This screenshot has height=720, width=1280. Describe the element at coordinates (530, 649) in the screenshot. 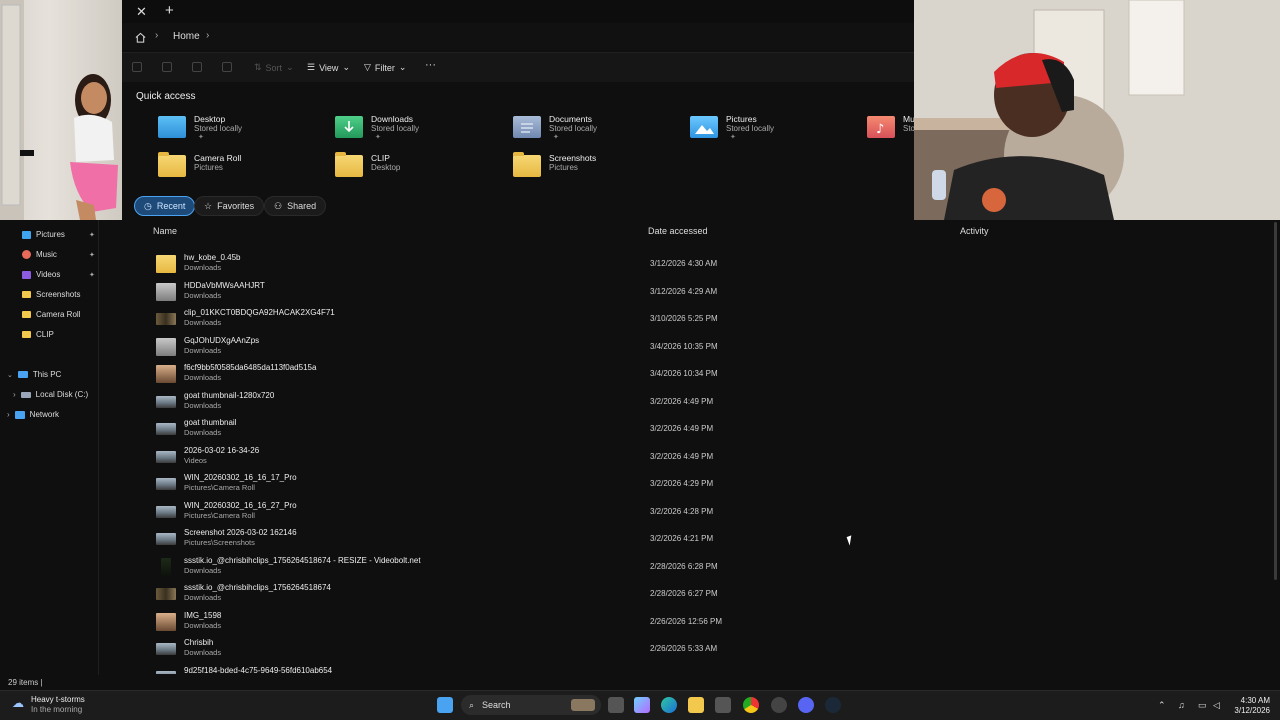

I see `table-row: Chrisbih Downloads 2/26/2026 5:33 AM` at that location.